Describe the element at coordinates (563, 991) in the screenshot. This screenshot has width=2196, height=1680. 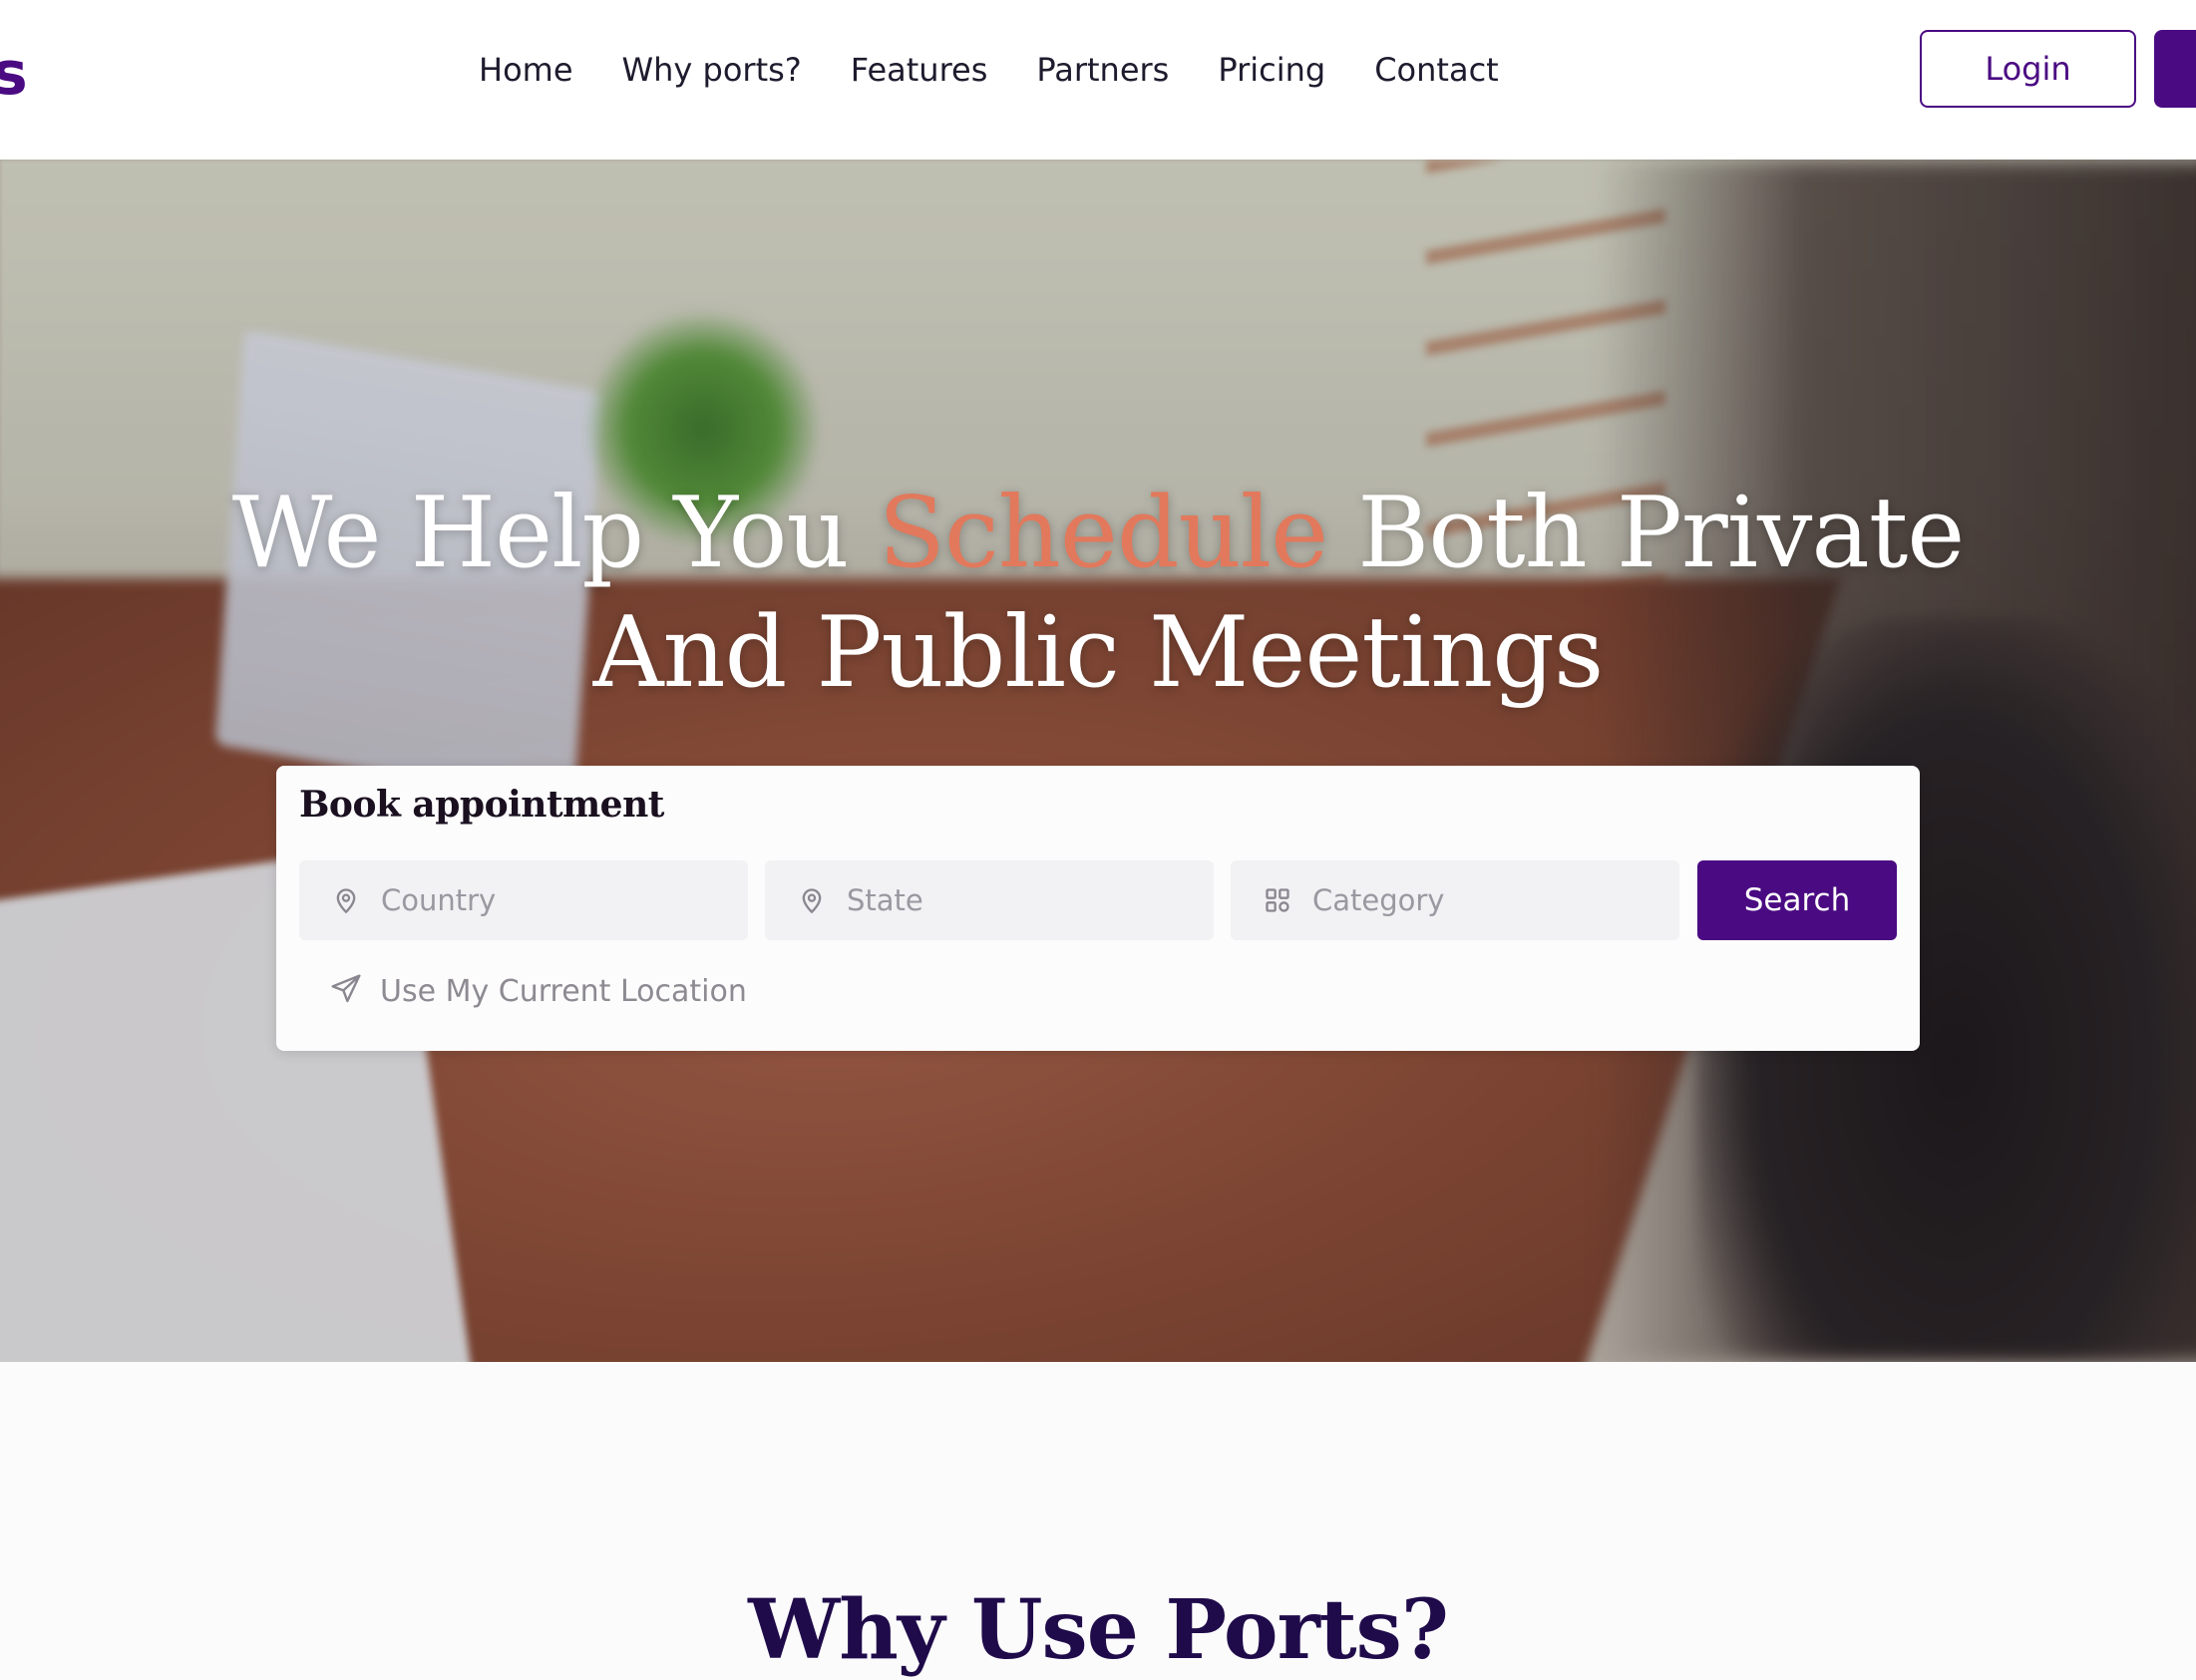
I see `use-current-location-label: Use My Current Location` at that location.